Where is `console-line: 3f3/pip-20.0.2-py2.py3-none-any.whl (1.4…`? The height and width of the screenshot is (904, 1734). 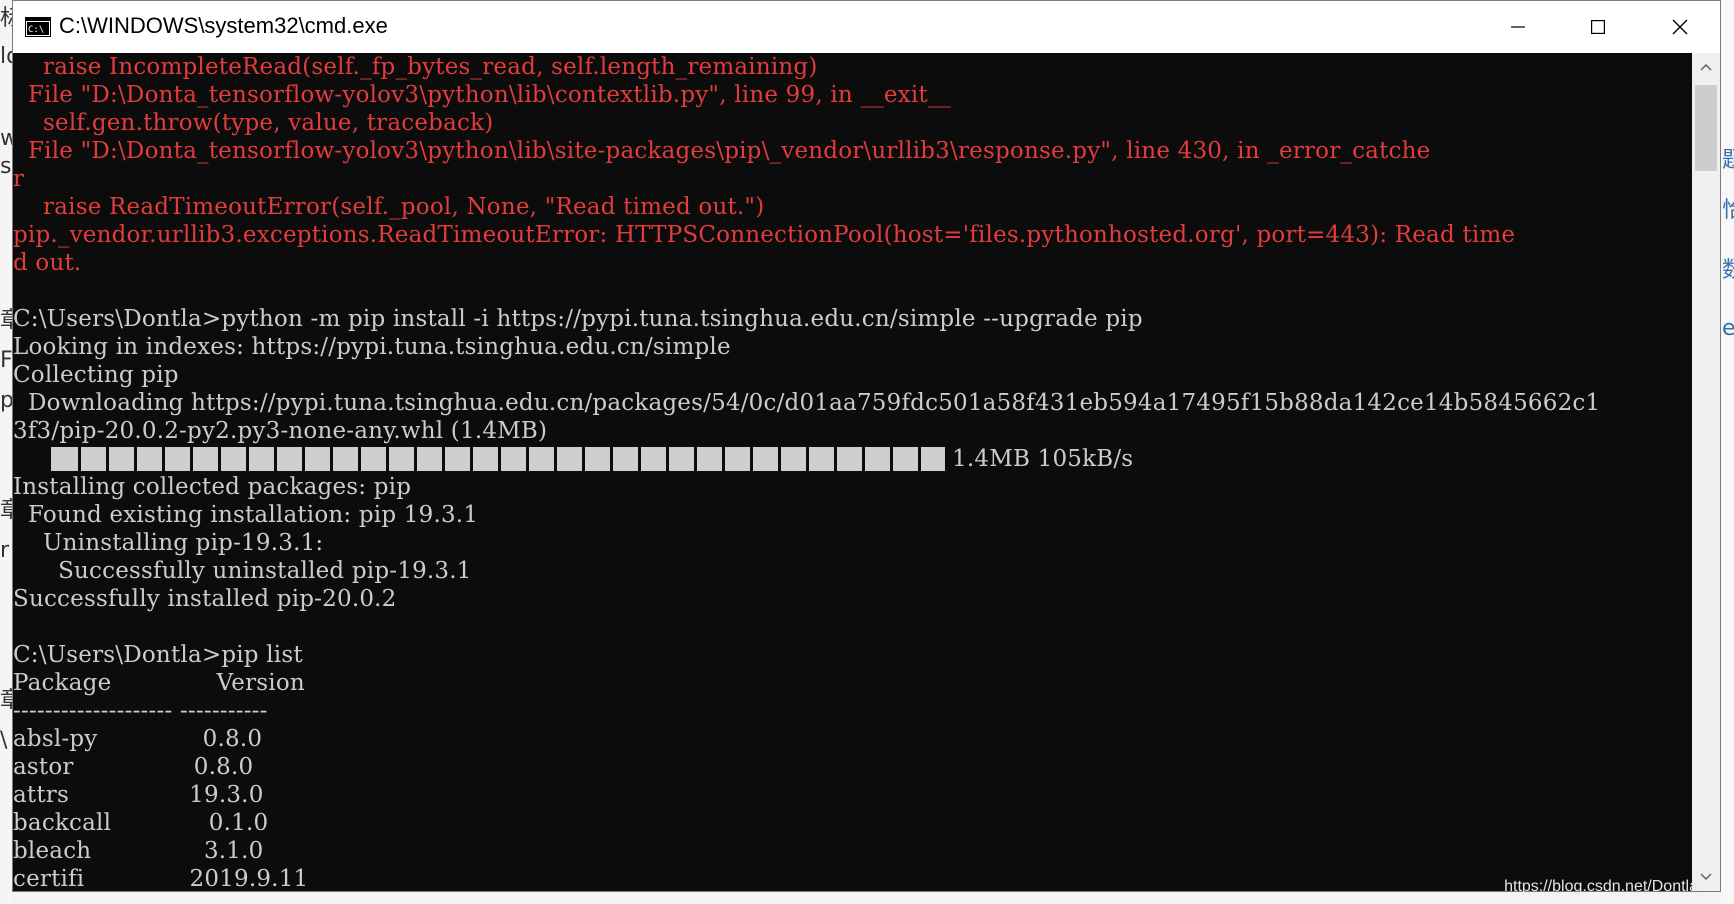
console-line: 3f3/pip-20.0.2-py2.py3-none-any.whl (1.4… is located at coordinates (280, 431).